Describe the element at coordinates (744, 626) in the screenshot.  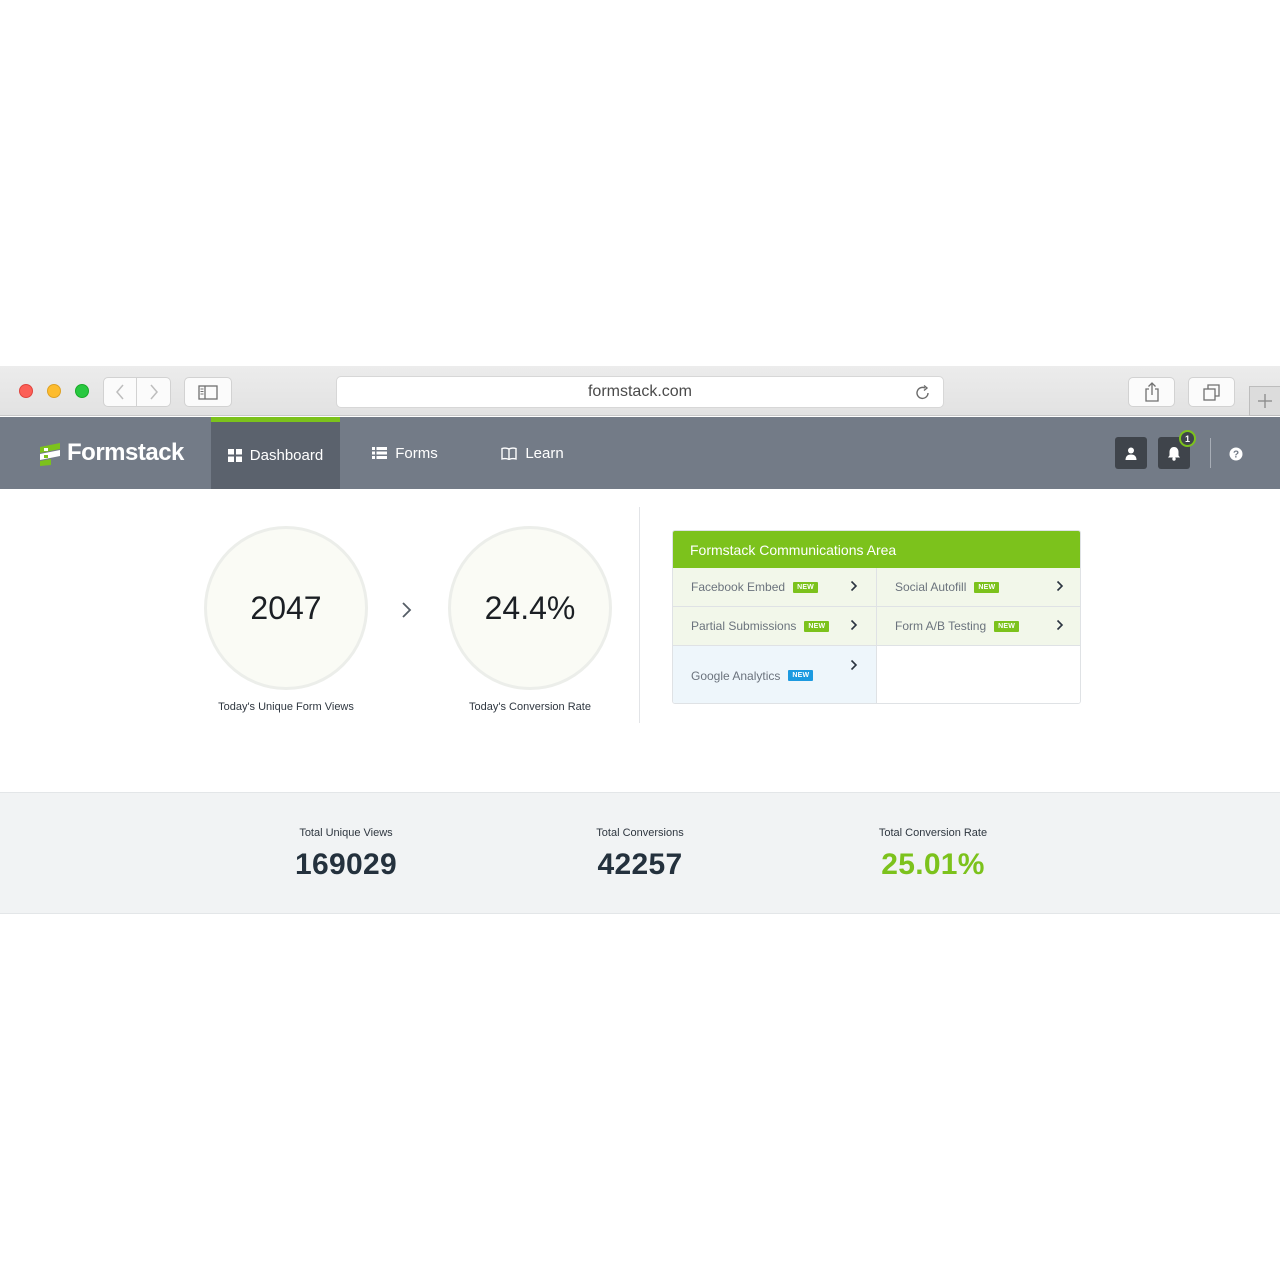
I see `comm-item-label: Partial Submissions` at that location.